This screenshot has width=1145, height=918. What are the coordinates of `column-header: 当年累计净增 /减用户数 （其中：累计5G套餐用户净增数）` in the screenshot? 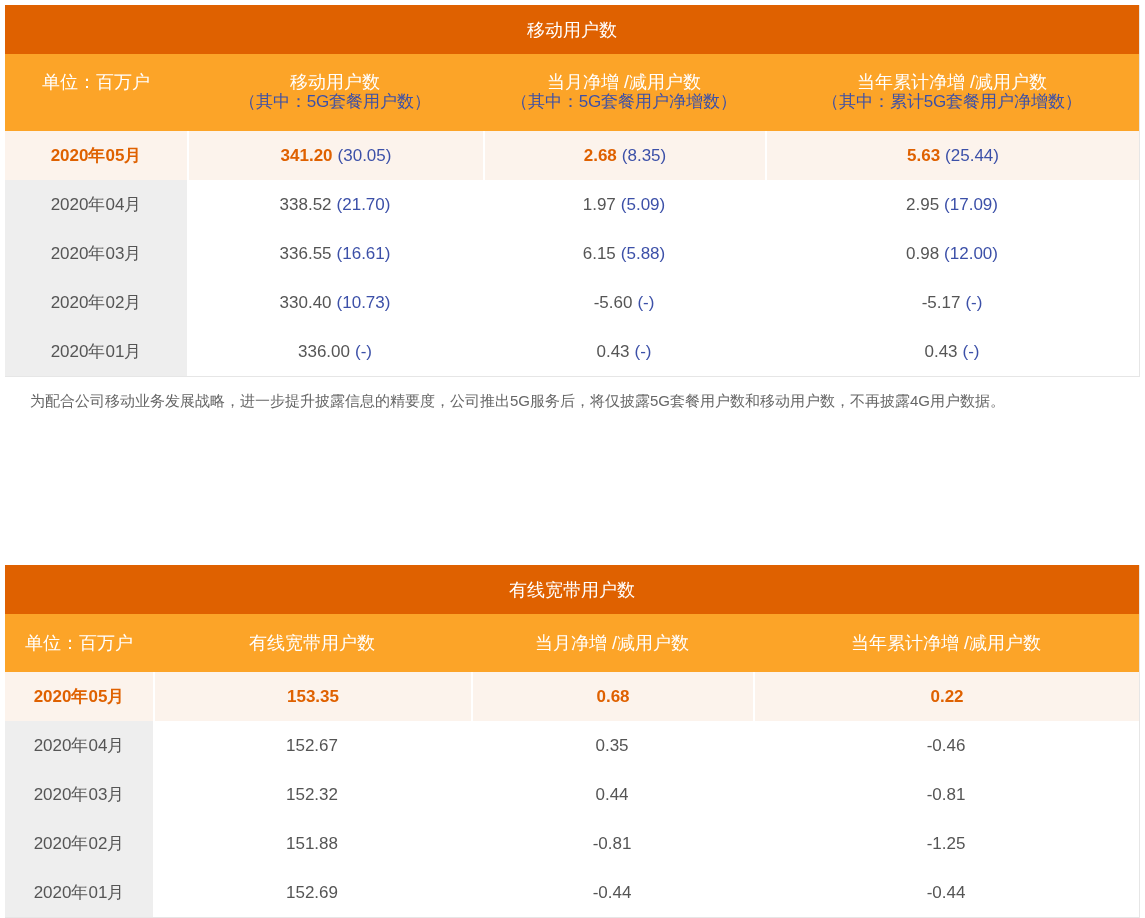 It's located at (952, 92).